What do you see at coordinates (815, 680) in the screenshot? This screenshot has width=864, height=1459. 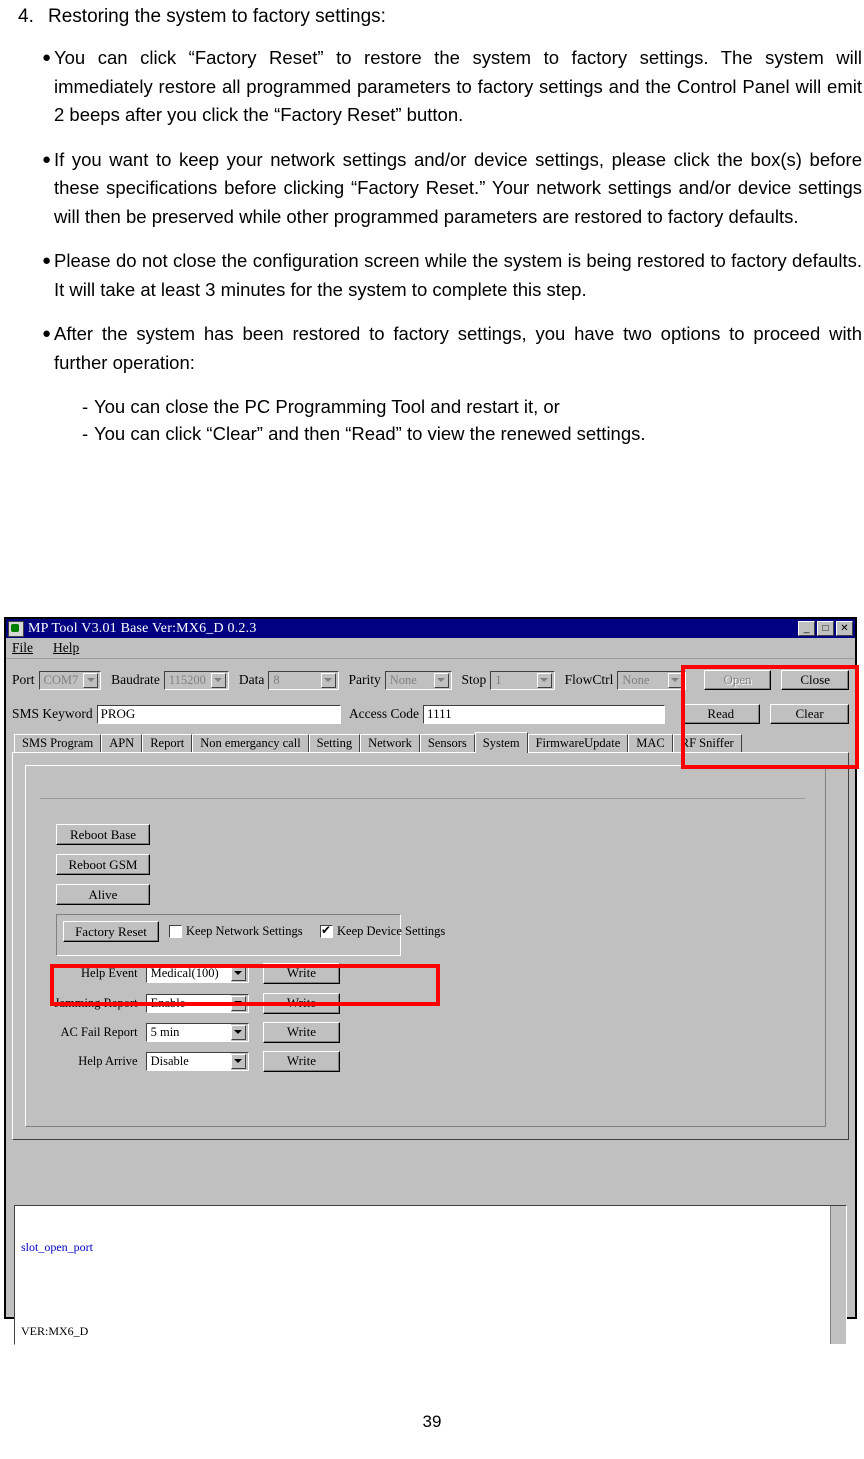 I see `close-button: Close` at bounding box center [815, 680].